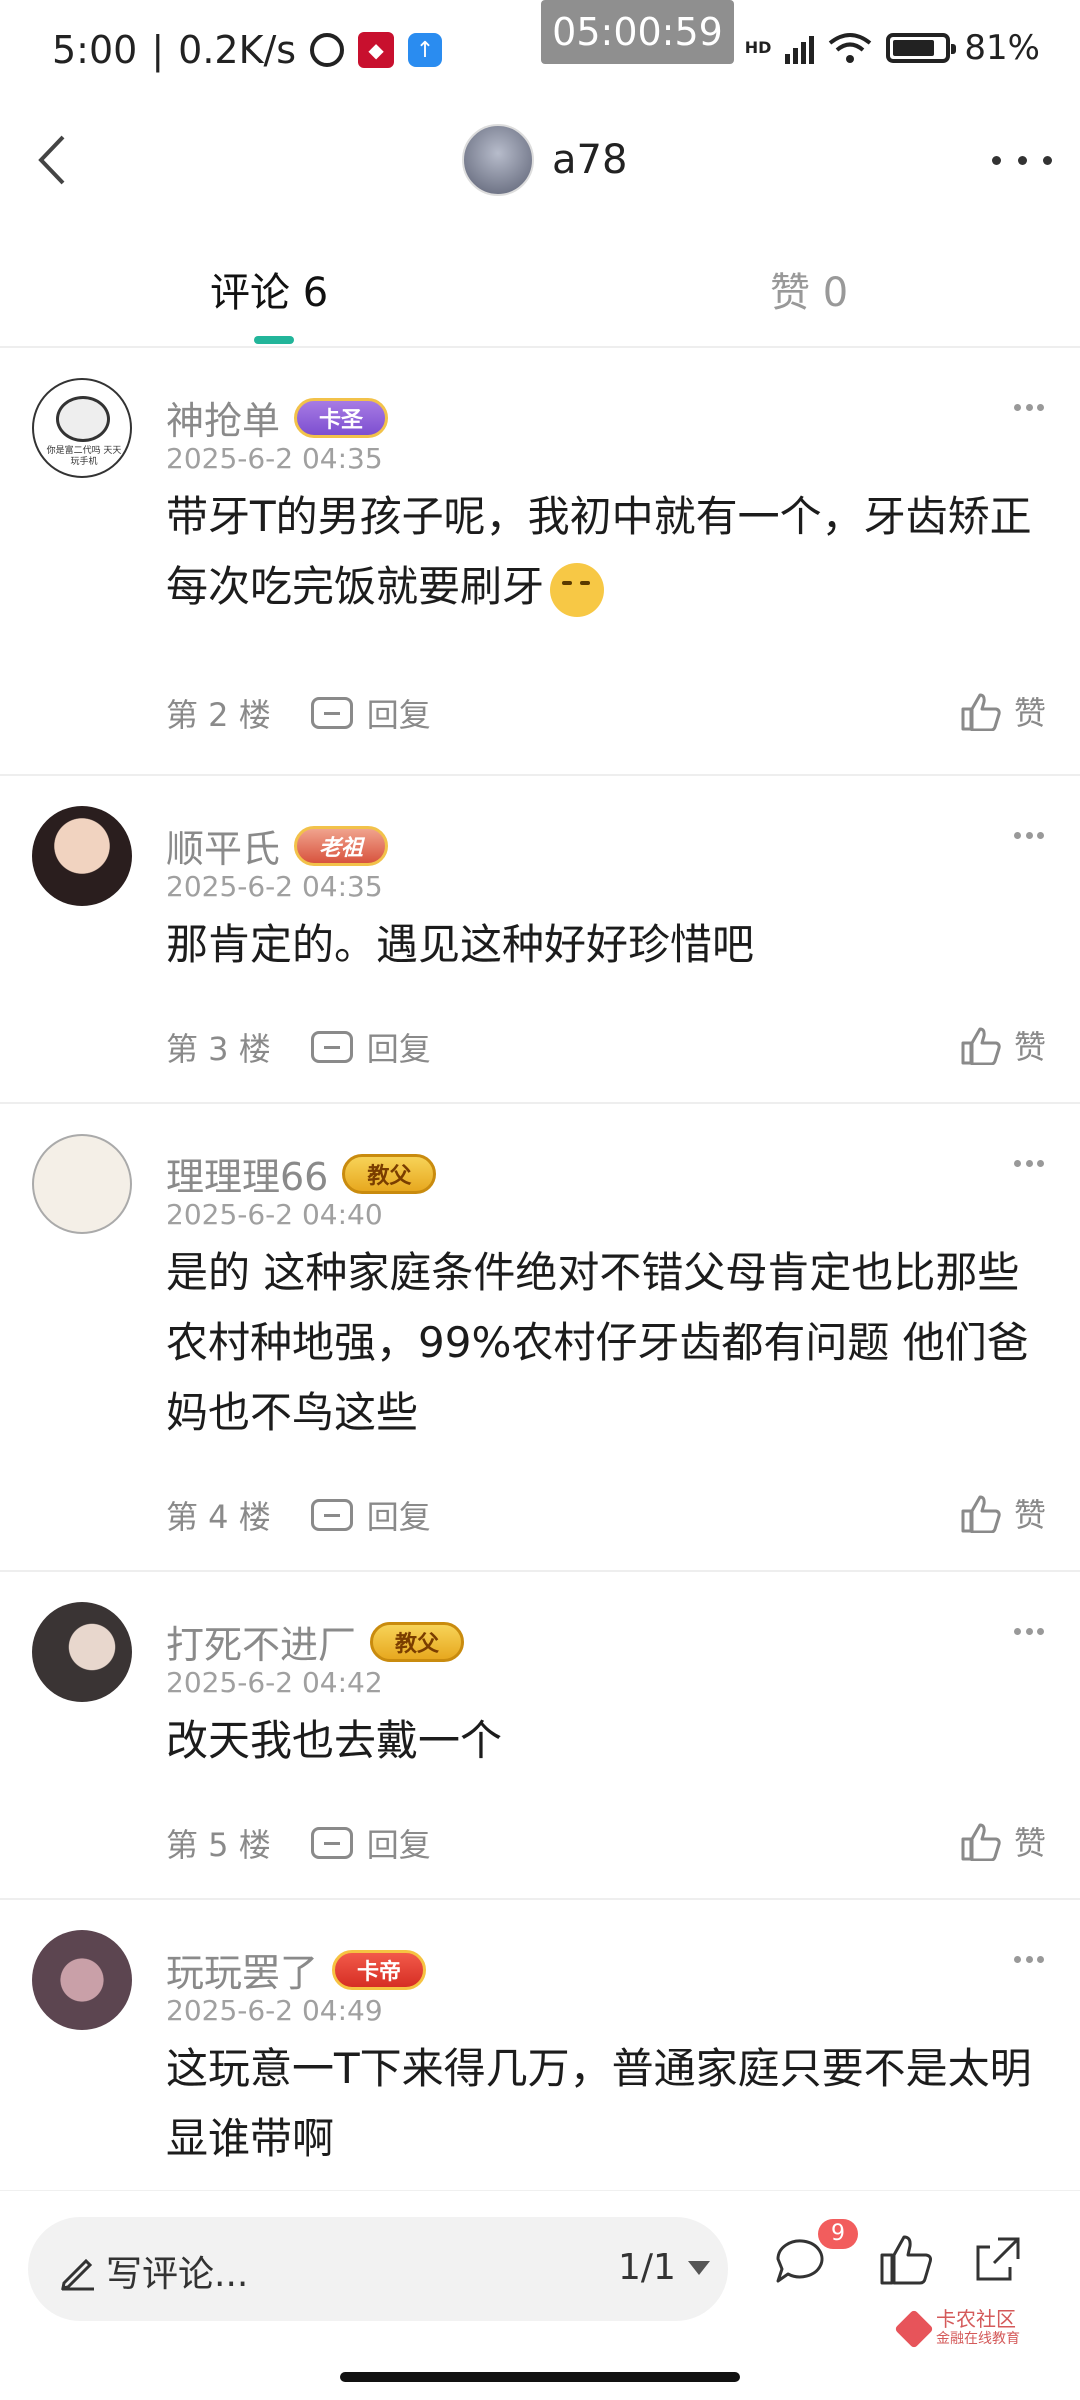  Describe the element at coordinates (274, 2010) in the screenshot. I see `comment-time: 2025-6-2 04:49` at that location.